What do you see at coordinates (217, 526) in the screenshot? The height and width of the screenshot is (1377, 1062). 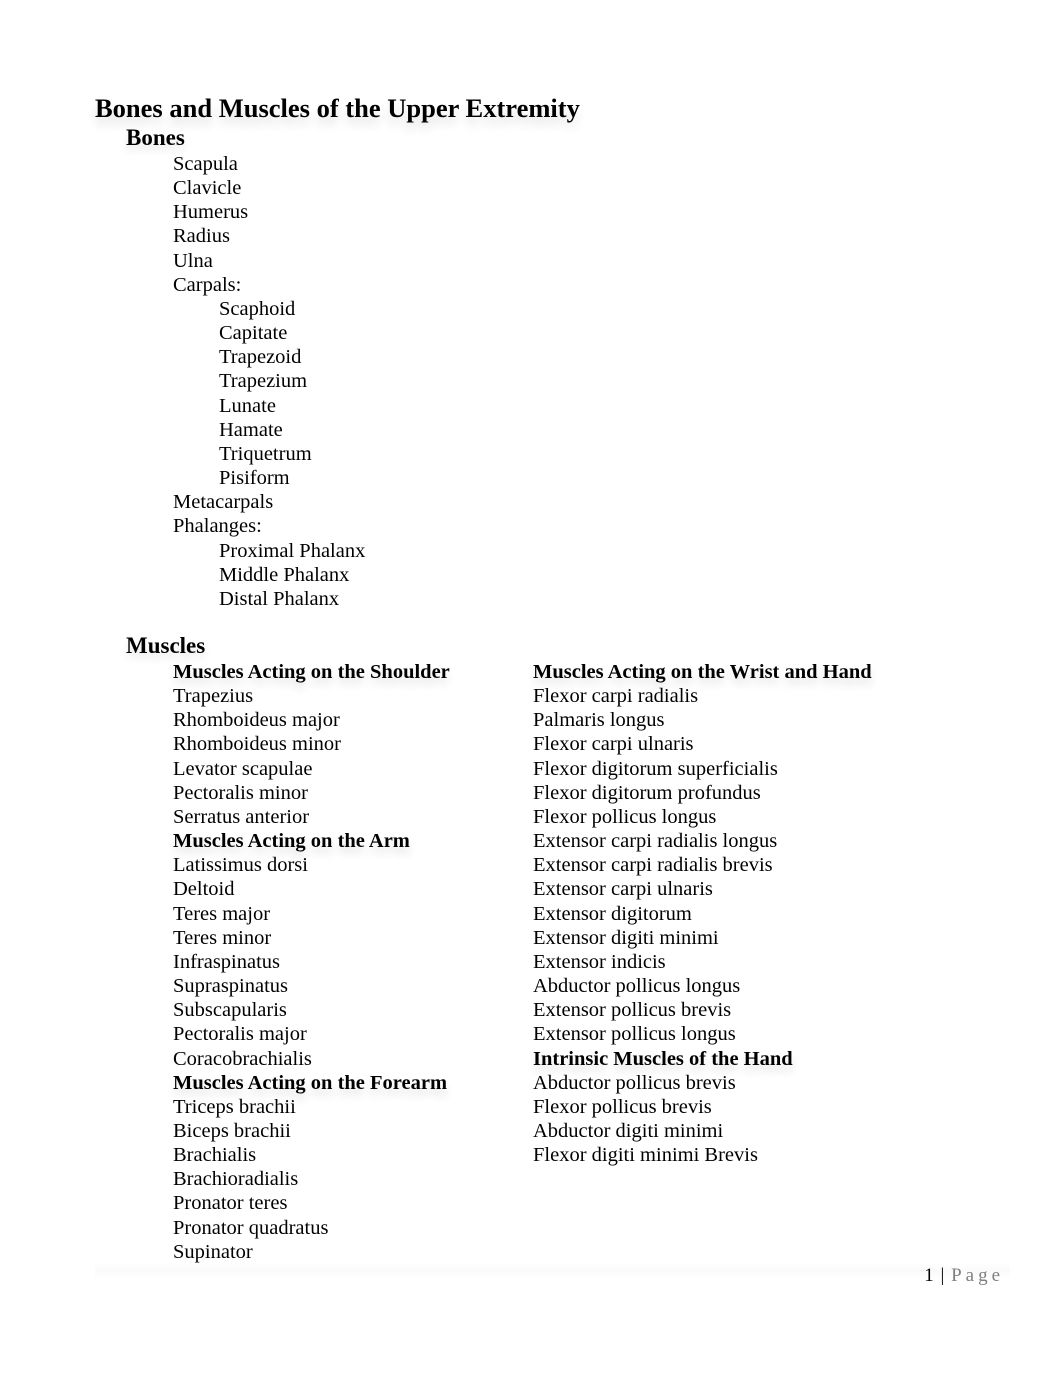 I see `bone-item: Phalanges:` at bounding box center [217, 526].